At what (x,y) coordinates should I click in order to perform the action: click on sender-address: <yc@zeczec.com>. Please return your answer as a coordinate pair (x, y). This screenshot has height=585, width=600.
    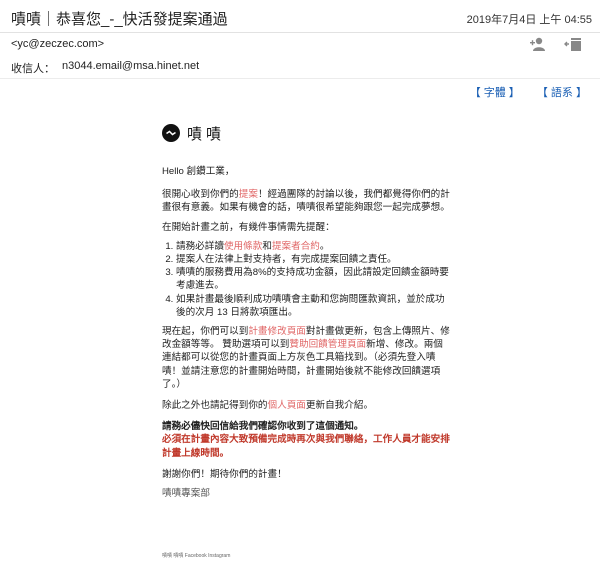
    Looking at the image, I should click on (58, 44).